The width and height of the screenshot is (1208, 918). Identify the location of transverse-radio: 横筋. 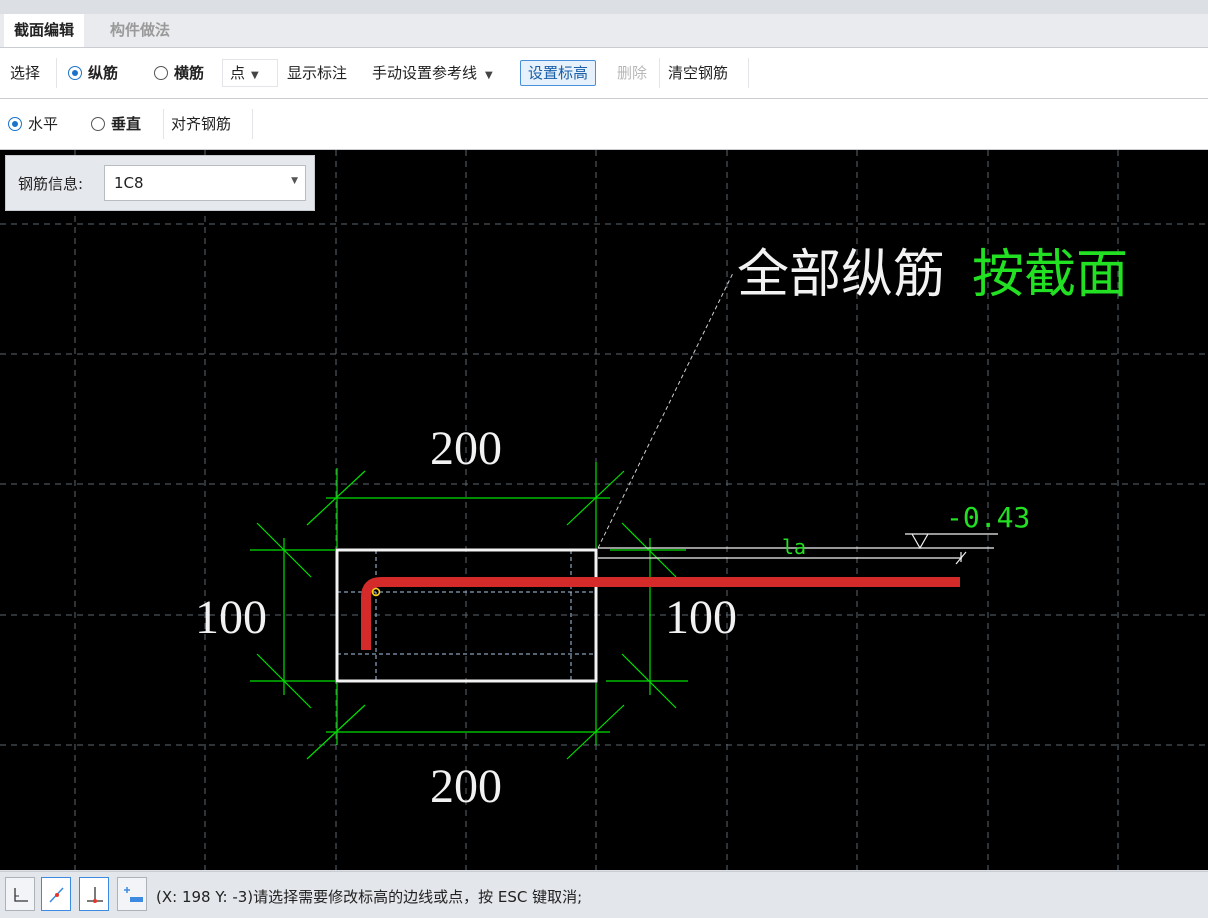
(179, 73).